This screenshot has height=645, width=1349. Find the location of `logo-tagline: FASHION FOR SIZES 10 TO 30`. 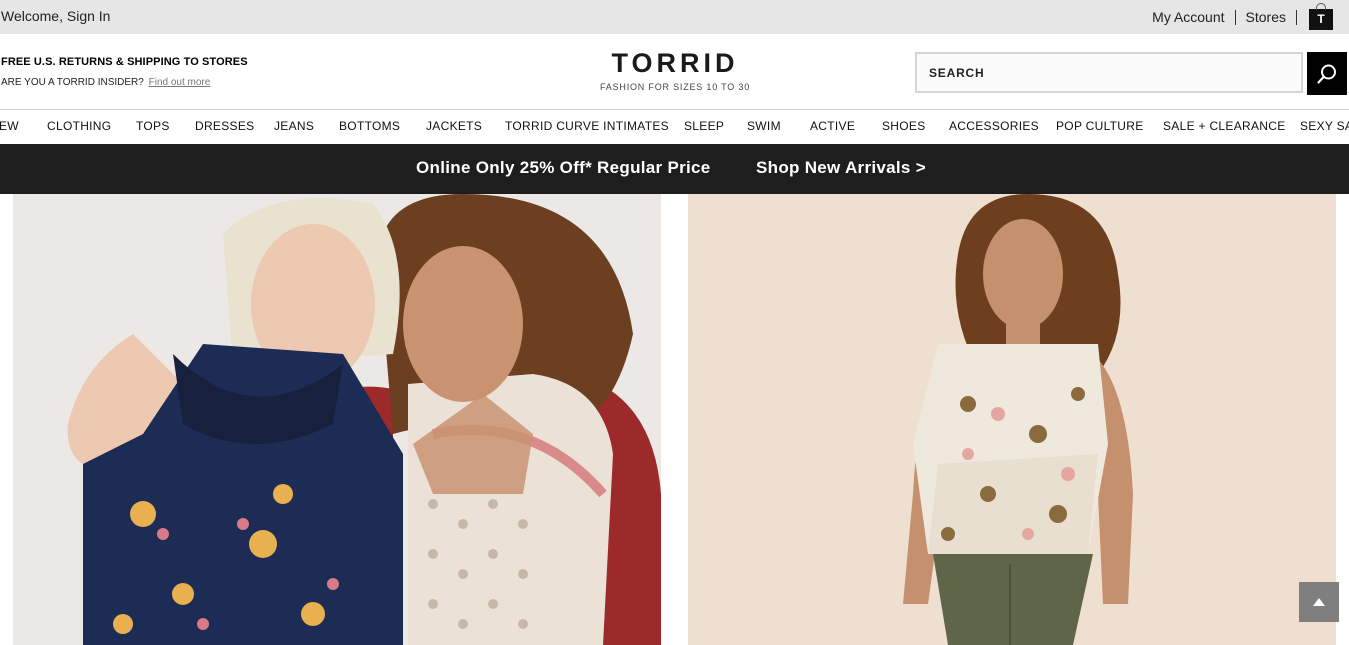

logo-tagline: FASHION FOR SIZES 10 TO 30 is located at coordinates (675, 87).